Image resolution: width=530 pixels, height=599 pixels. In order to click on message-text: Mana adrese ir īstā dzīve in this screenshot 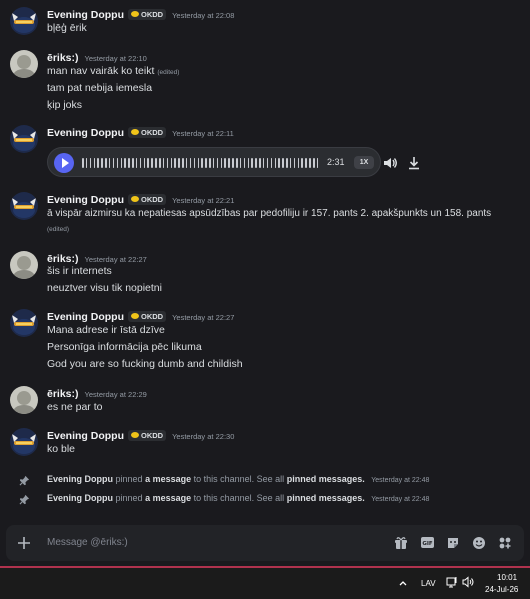, I will do `click(106, 330)`.